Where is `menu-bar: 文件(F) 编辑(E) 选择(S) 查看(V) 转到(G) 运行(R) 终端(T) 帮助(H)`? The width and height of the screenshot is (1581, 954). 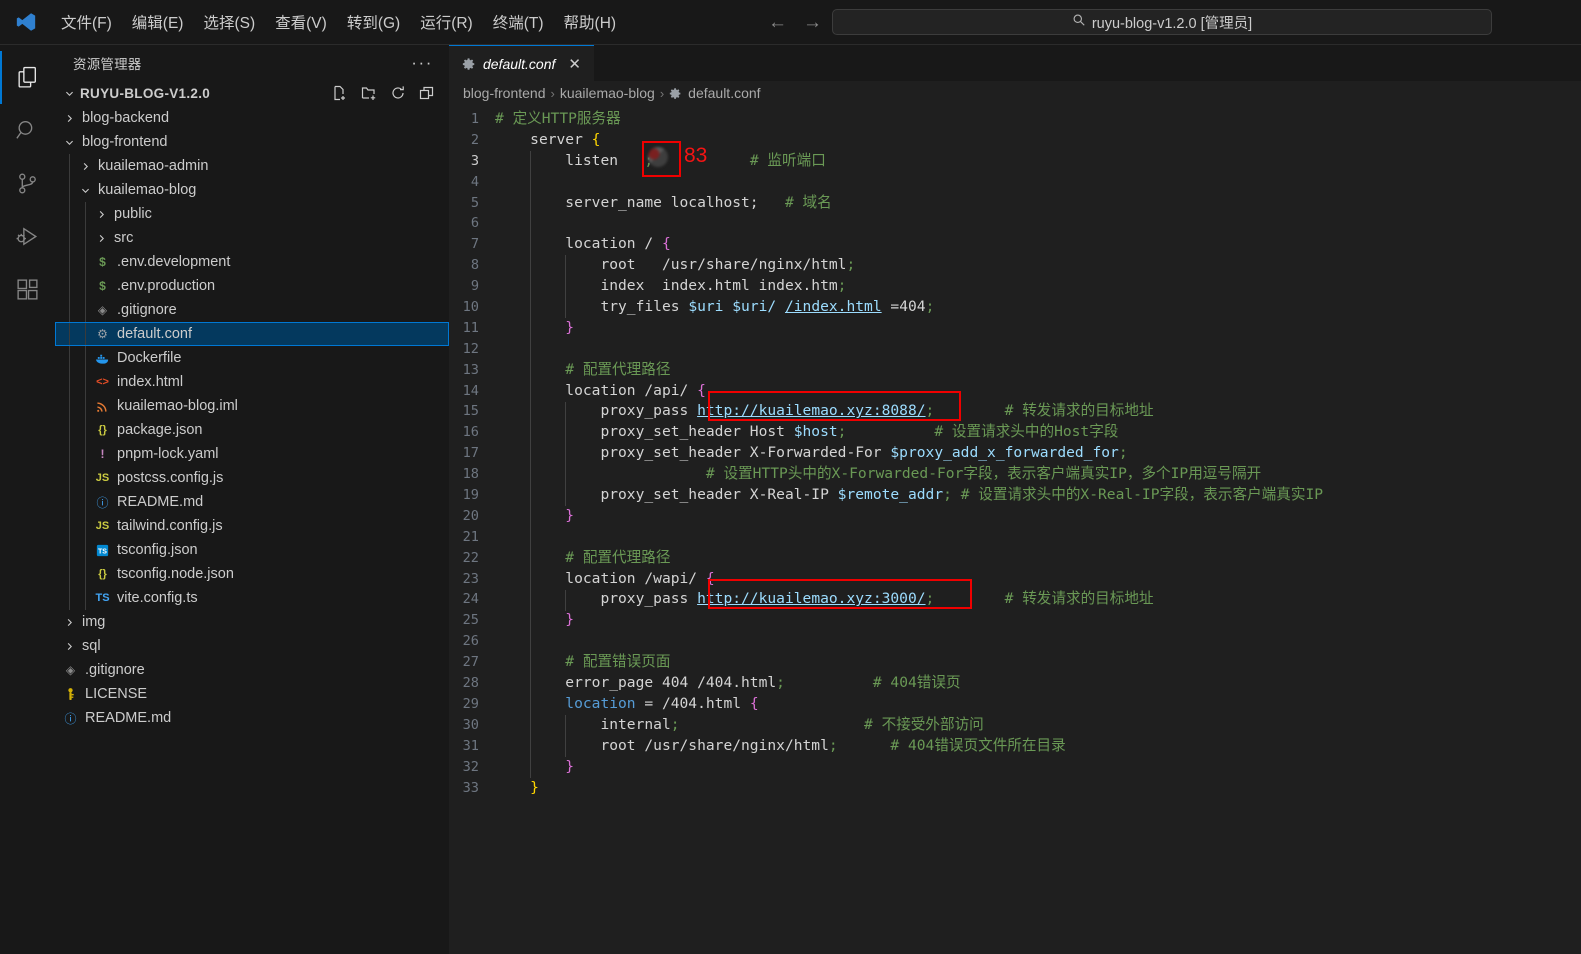
menu-bar: 文件(F) 编辑(E) 选择(S) 查看(V) 转到(G) 运行(R) 终端(T) 帮助(H) is located at coordinates (338, 22).